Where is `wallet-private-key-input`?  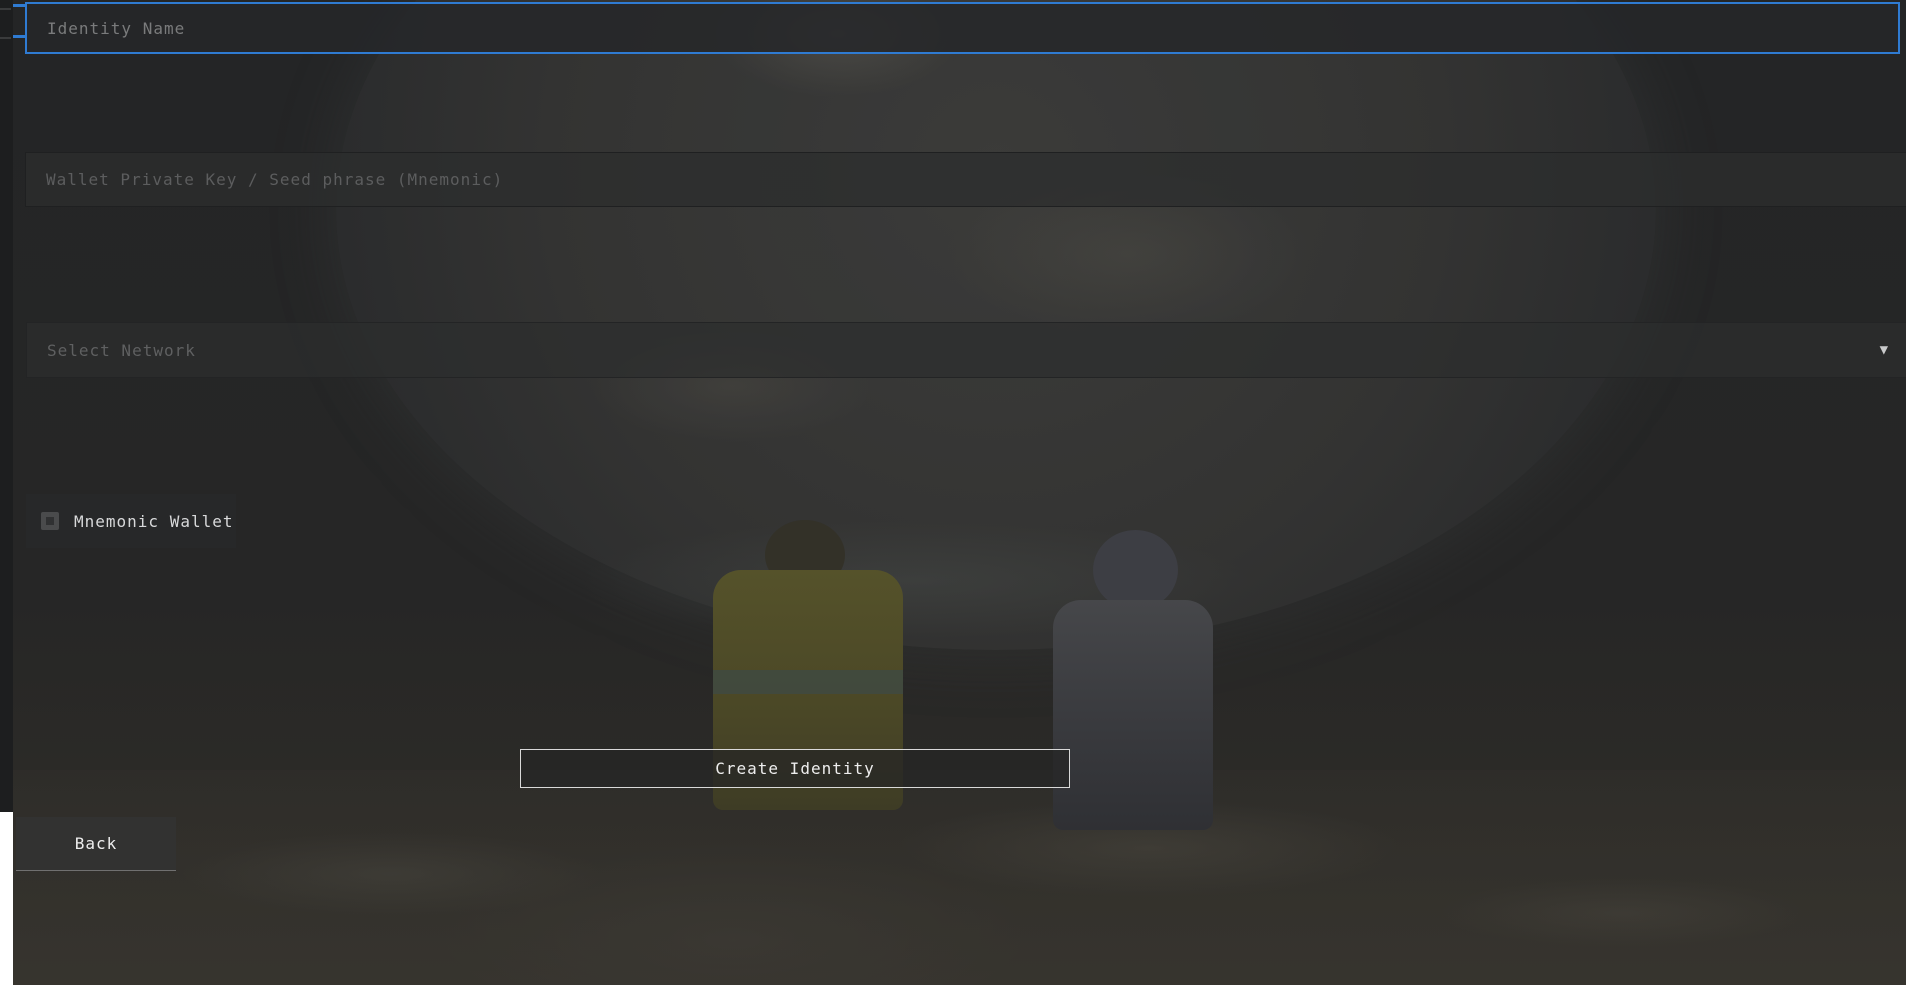 wallet-private-key-input is located at coordinates (965, 179).